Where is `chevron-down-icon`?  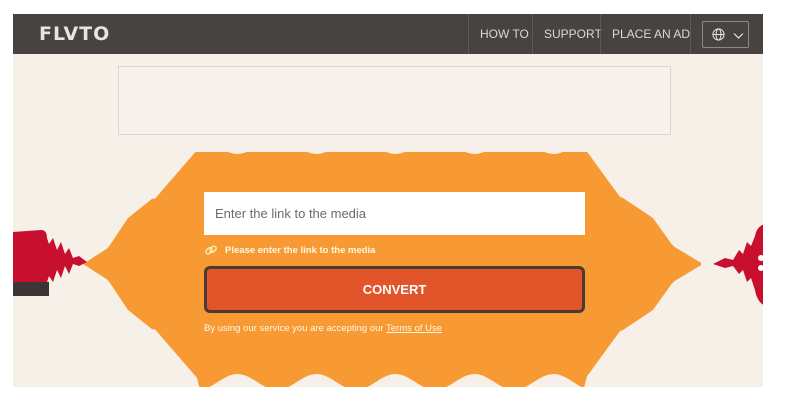
chevron-down-icon is located at coordinates (738, 36).